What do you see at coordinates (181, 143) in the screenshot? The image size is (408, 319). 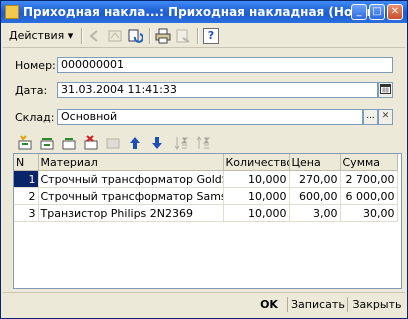 I see `sort-ascending-icon` at bounding box center [181, 143].